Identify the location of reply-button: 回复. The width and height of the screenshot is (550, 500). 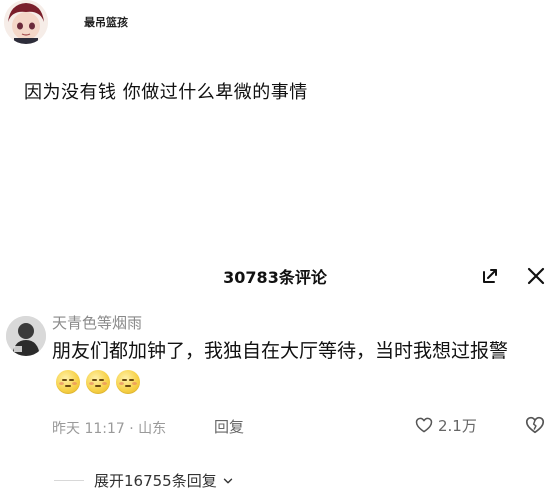
(229, 426).